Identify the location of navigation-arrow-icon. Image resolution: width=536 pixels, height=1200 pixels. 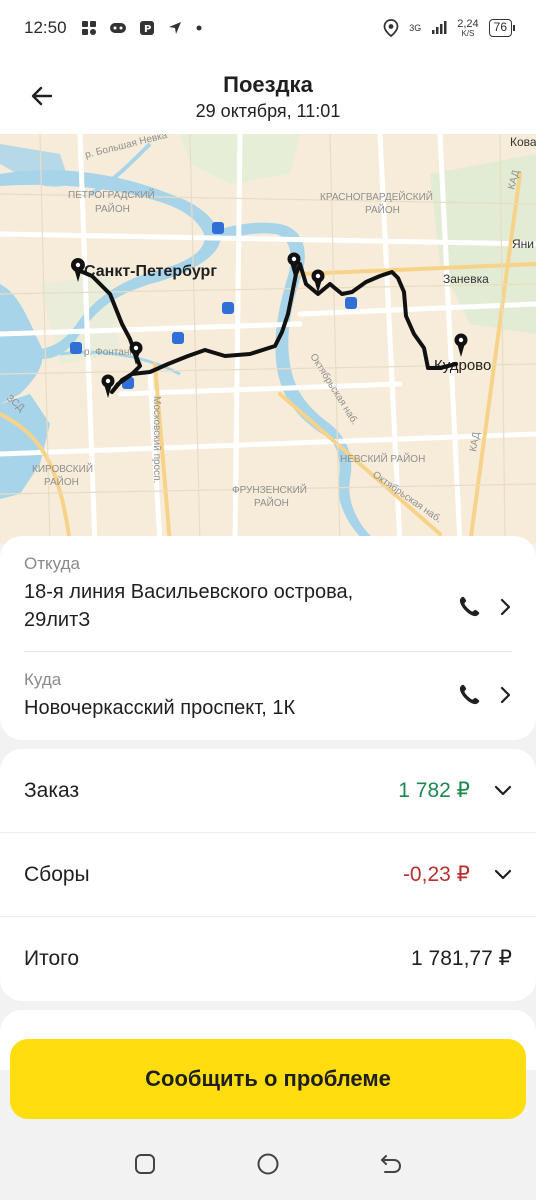
(174, 28).